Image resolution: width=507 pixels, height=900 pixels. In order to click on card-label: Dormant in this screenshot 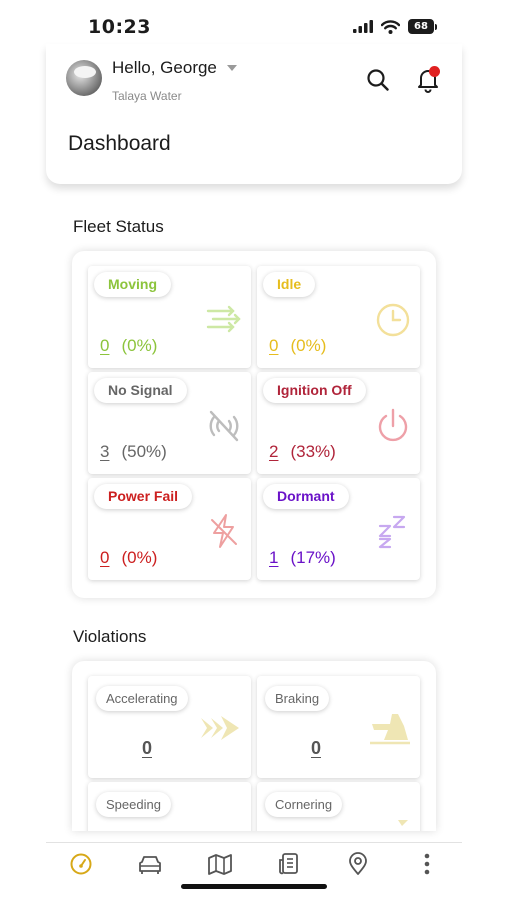, I will do `click(306, 496)`.